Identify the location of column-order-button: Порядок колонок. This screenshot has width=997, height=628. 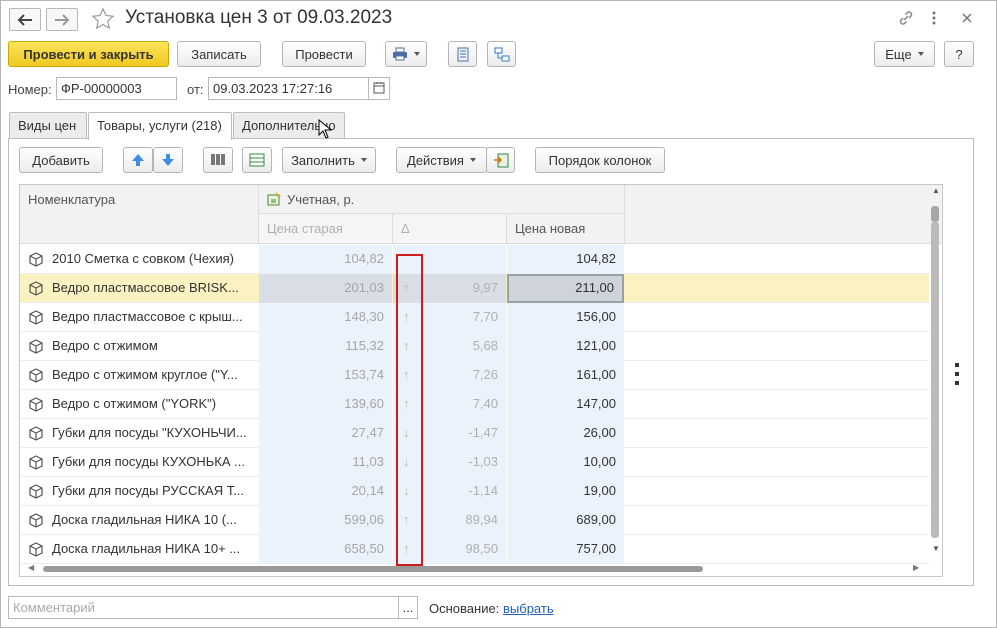
(600, 160).